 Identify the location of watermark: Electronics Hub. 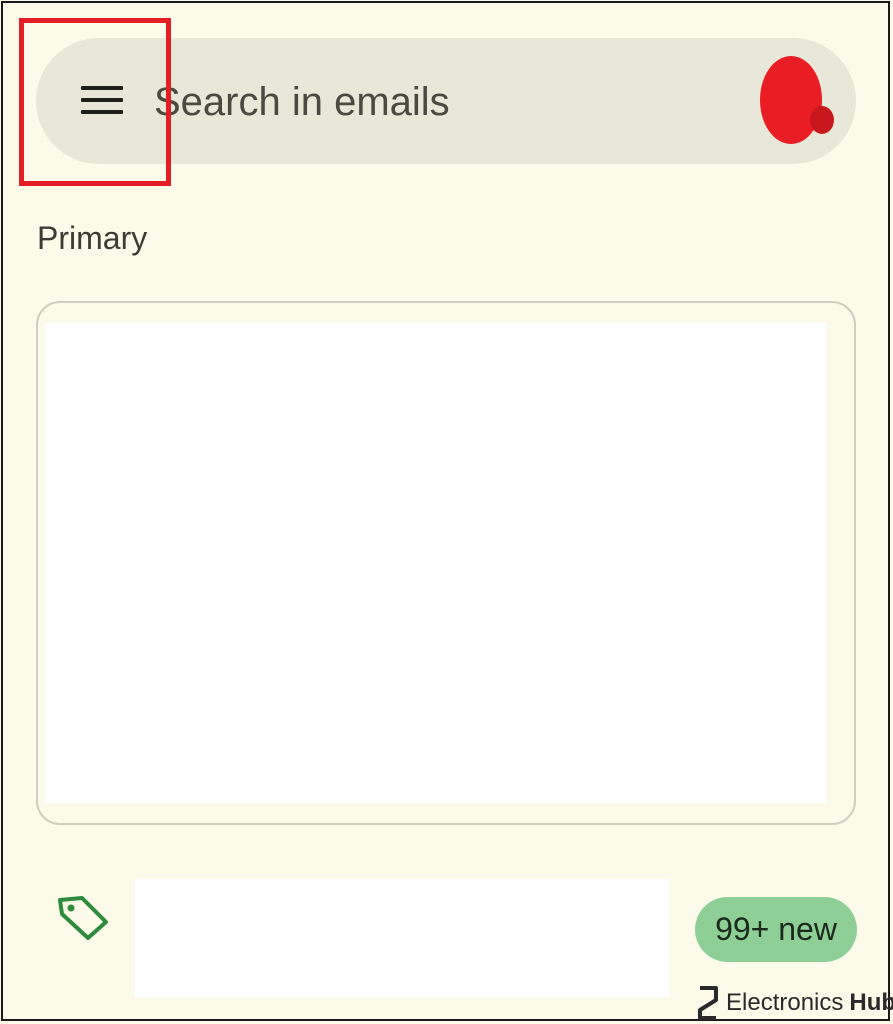
(794, 1003).